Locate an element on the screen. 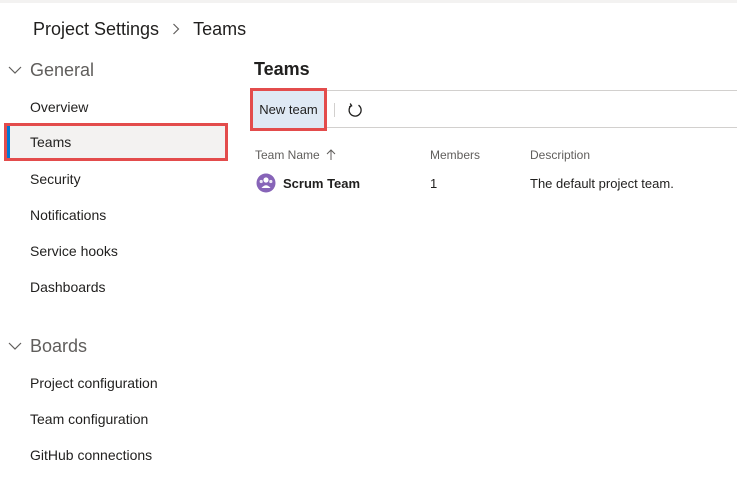 The height and width of the screenshot is (479, 737). top-border is located at coordinates (368, 1).